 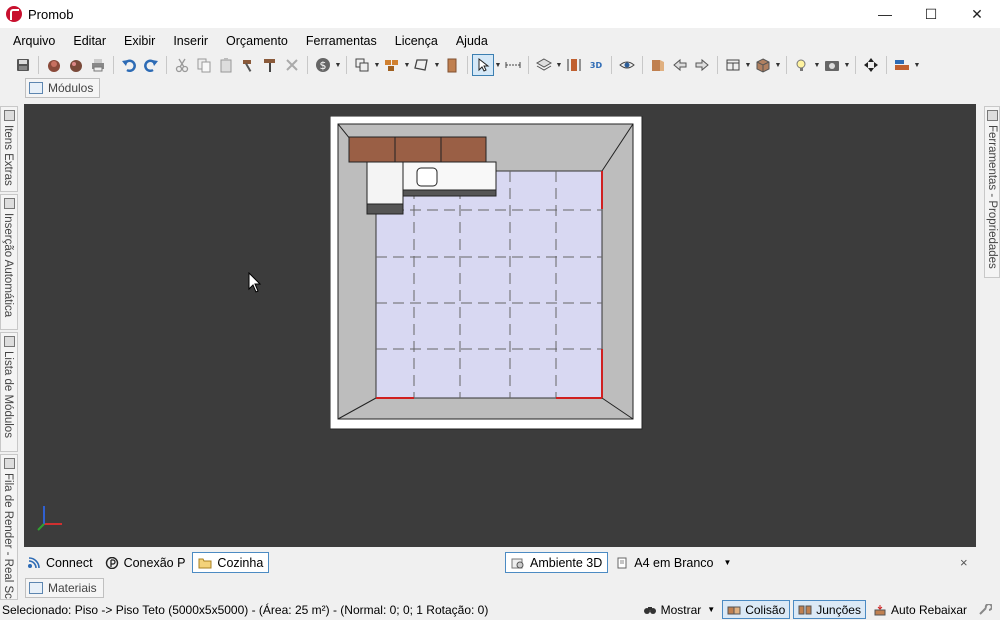 I want to click on menu-ajuda: Ajuda, so click(x=472, y=41).